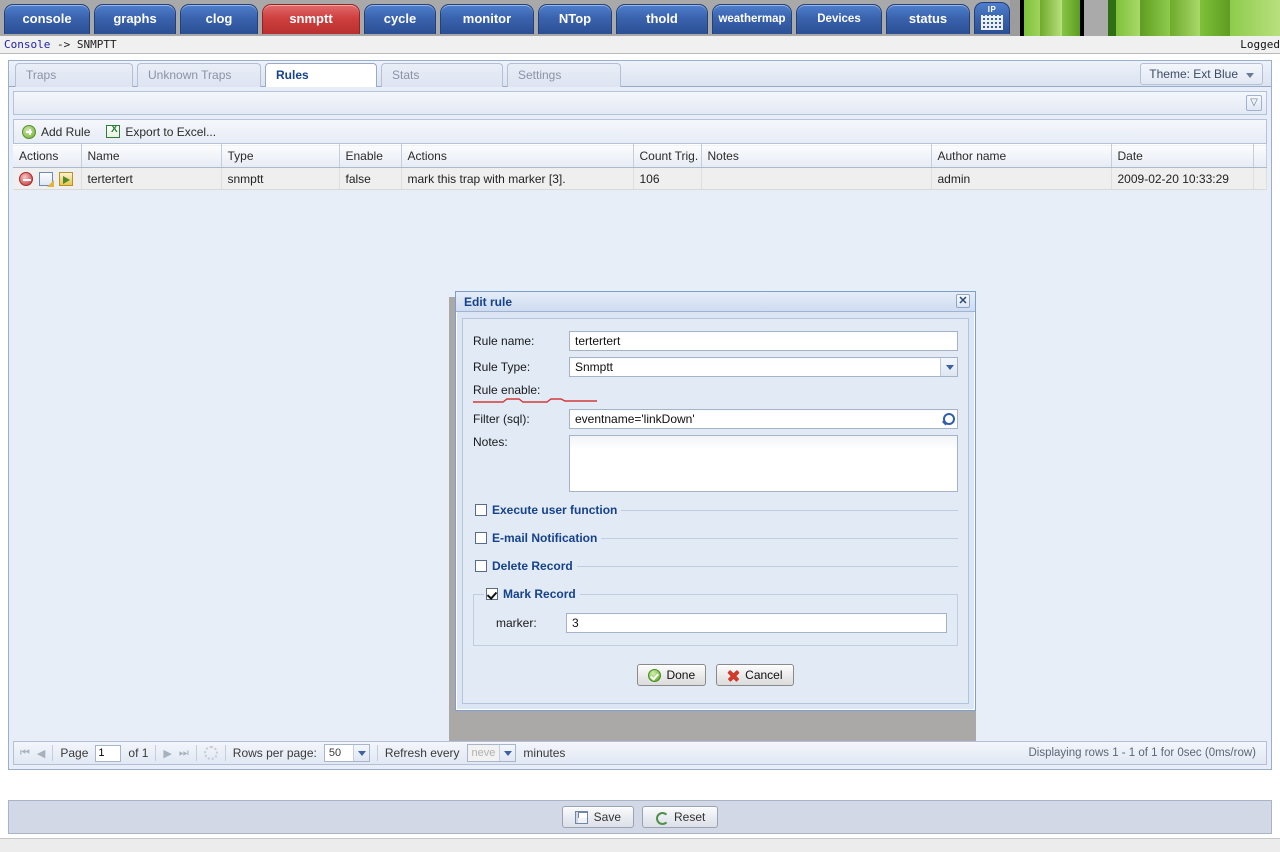 This screenshot has width=1280, height=852. Describe the element at coordinates (517, 178) in the screenshot. I see `cell-action-text: mark this trap with marker [3].` at that location.